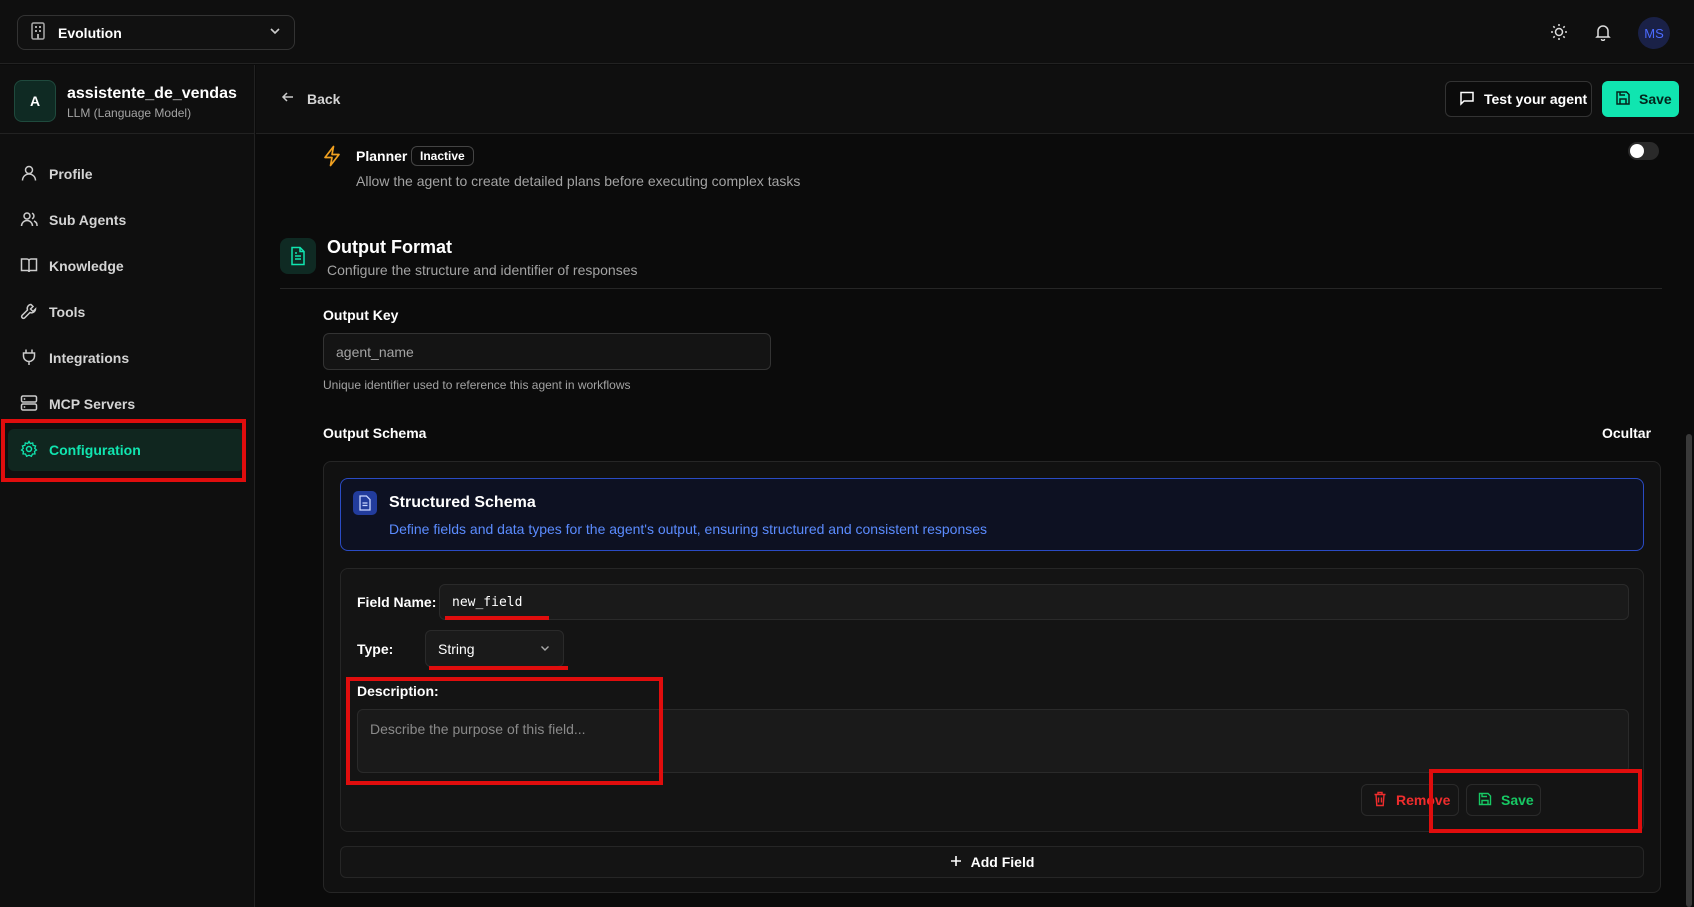  What do you see at coordinates (375, 433) in the screenshot?
I see `output-schema-label: Output Schema` at bounding box center [375, 433].